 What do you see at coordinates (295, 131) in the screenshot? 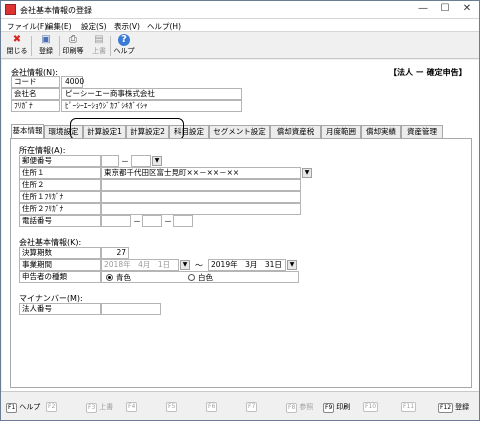
I see `tab-depreciable-asset-tax: 償却資産税` at bounding box center [295, 131].